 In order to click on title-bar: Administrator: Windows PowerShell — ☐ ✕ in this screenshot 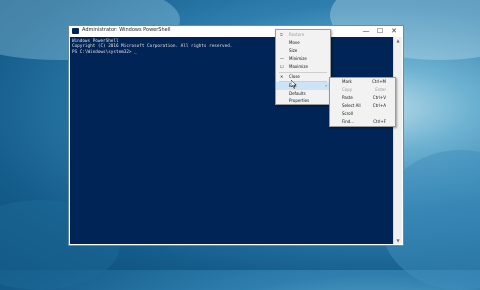, I will do `click(236, 31)`.